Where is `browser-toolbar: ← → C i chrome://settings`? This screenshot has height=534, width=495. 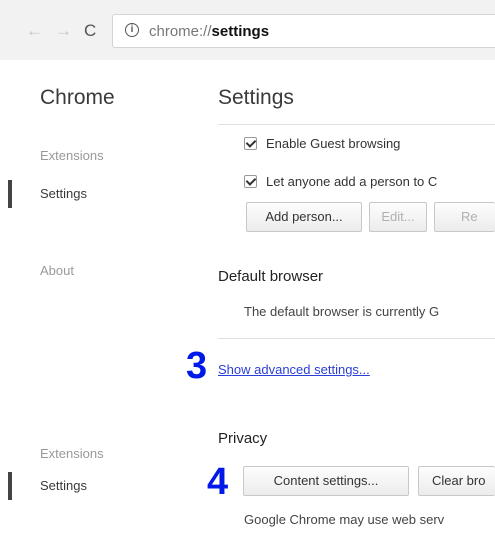 browser-toolbar: ← → C i chrome://settings is located at coordinates (247, 30).